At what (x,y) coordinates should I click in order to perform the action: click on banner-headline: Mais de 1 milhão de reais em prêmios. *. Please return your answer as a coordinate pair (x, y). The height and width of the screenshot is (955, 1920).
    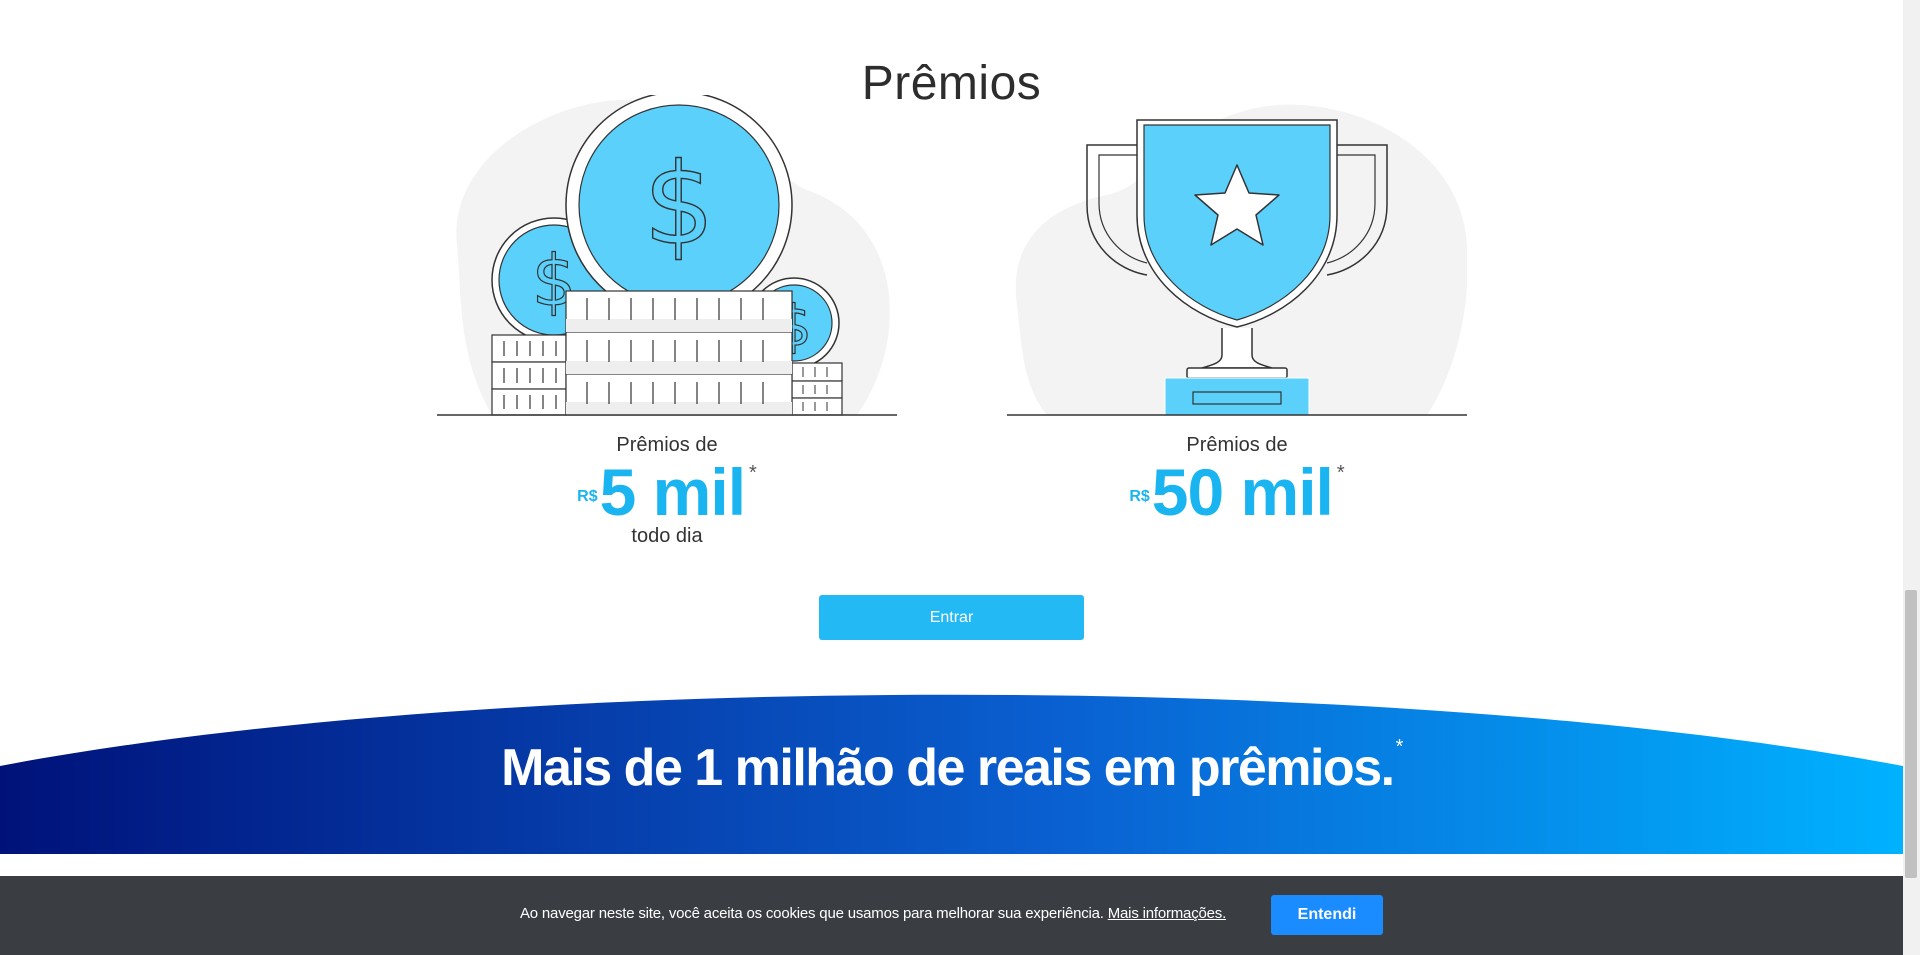
    Looking at the image, I should click on (951, 767).